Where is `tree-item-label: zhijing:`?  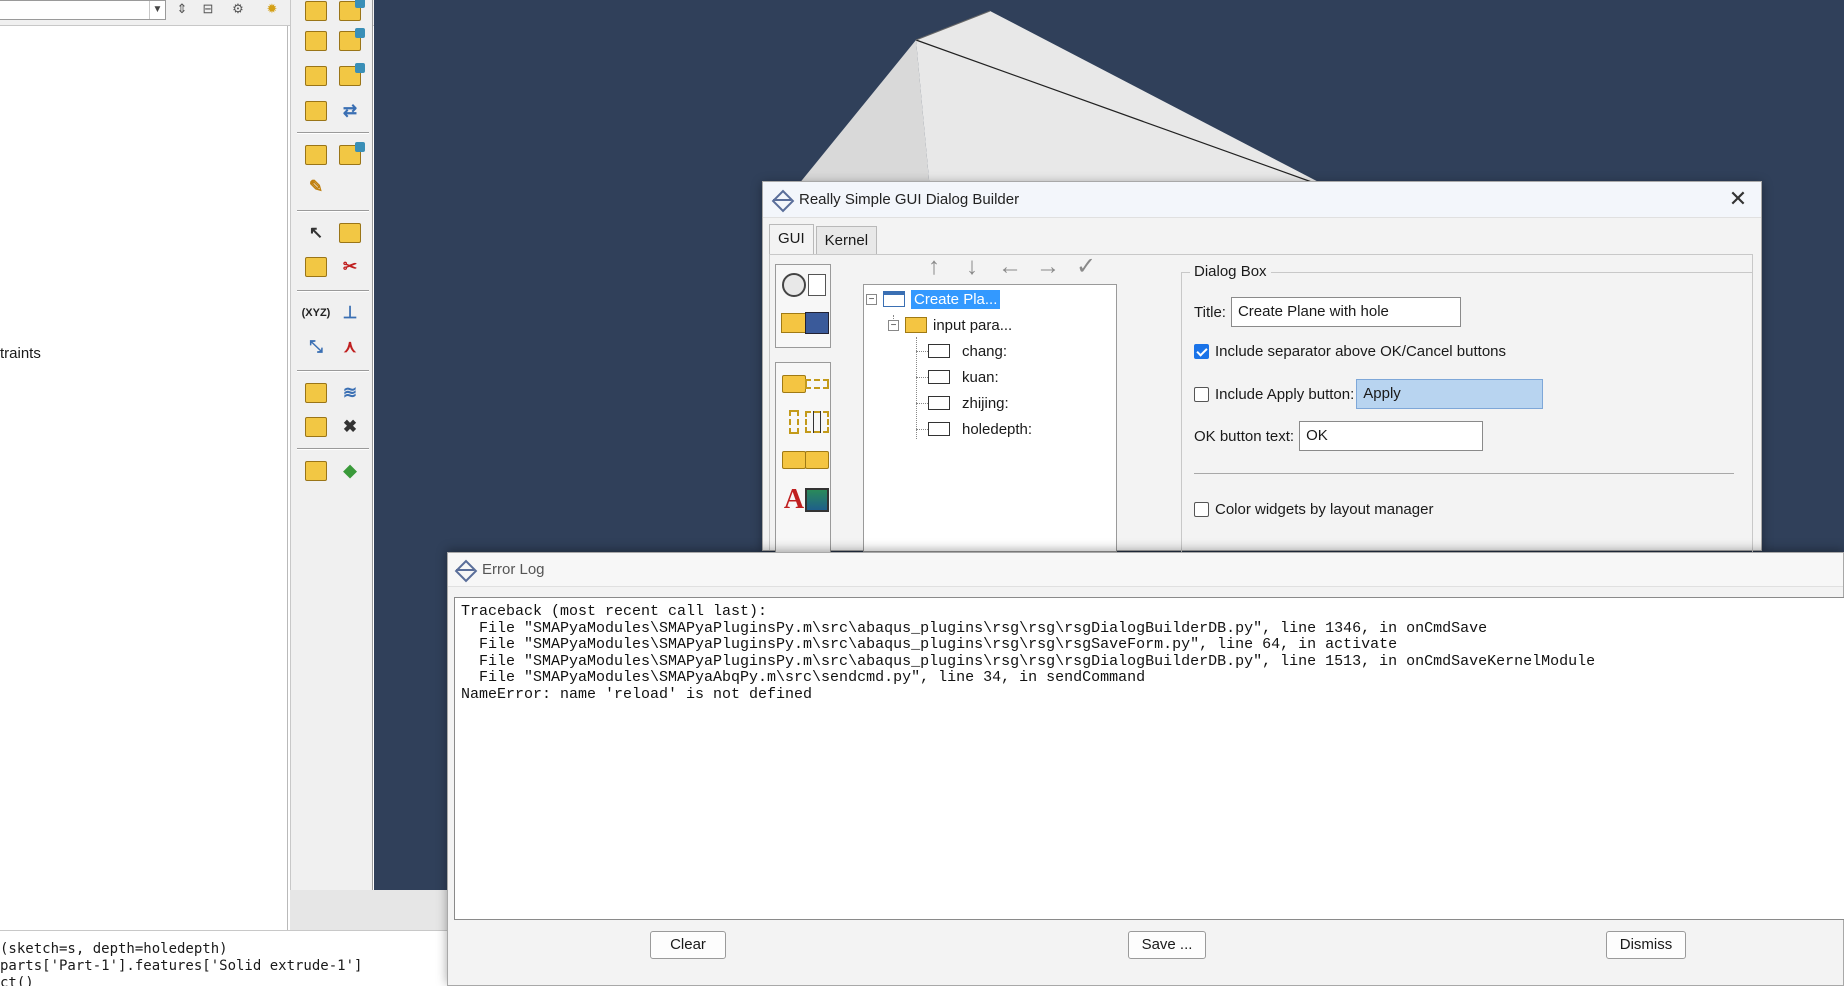 tree-item-label: zhijing: is located at coordinates (985, 403).